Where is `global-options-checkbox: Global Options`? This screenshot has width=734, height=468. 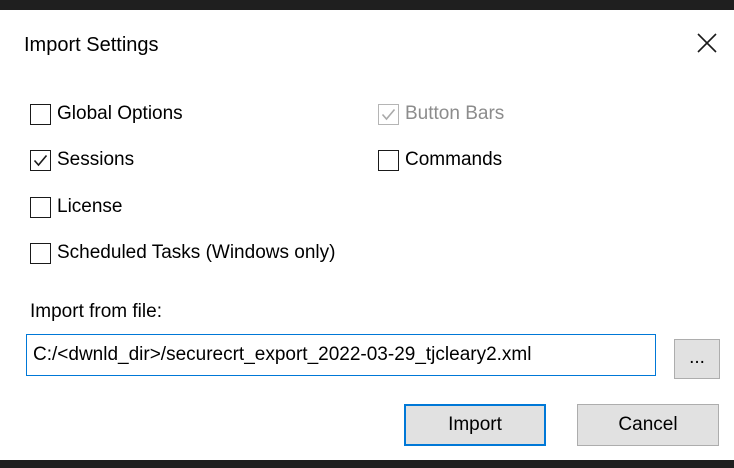 global-options-checkbox: Global Options is located at coordinates (106, 114).